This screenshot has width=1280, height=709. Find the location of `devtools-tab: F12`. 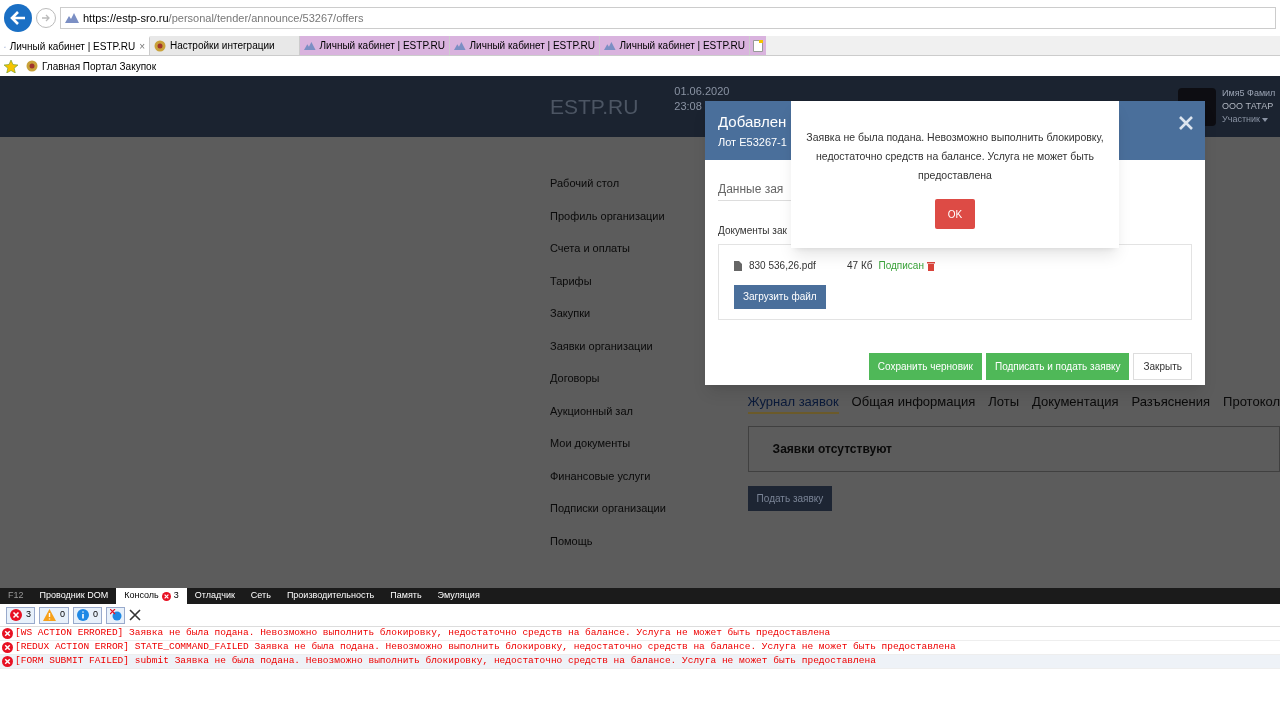

devtools-tab: F12 is located at coordinates (16, 596).